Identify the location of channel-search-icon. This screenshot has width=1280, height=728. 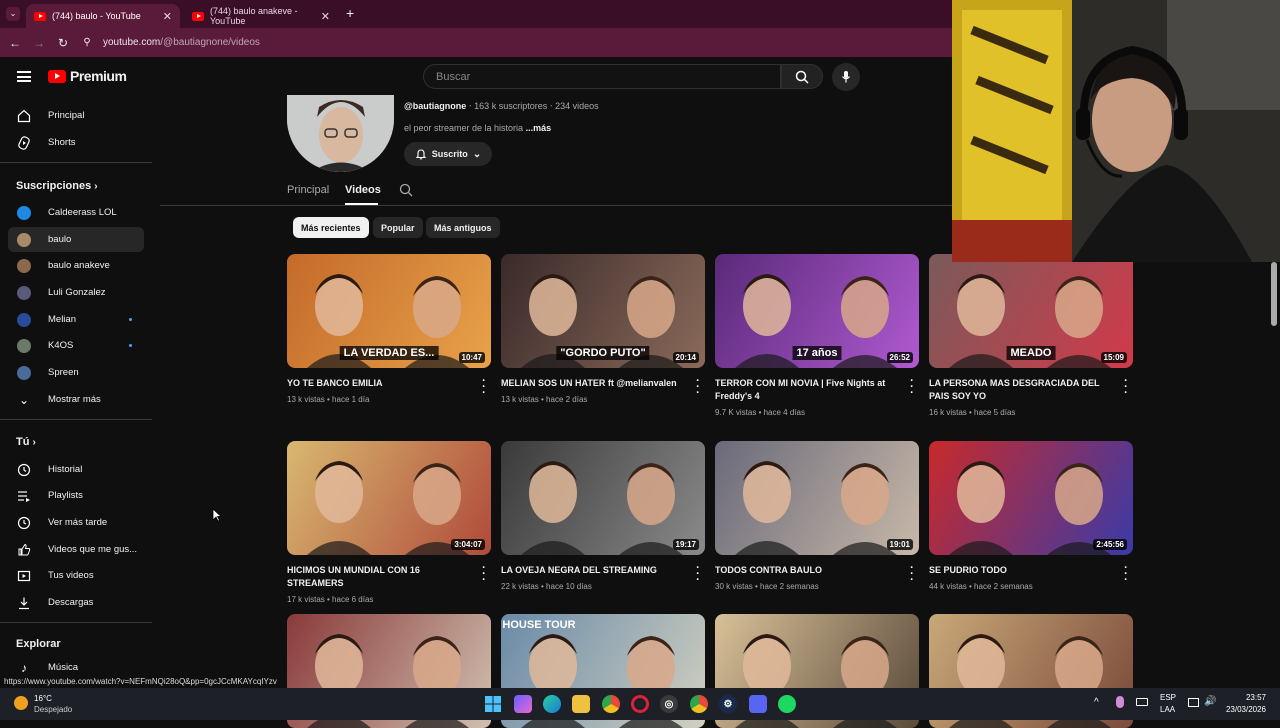
(406, 192).